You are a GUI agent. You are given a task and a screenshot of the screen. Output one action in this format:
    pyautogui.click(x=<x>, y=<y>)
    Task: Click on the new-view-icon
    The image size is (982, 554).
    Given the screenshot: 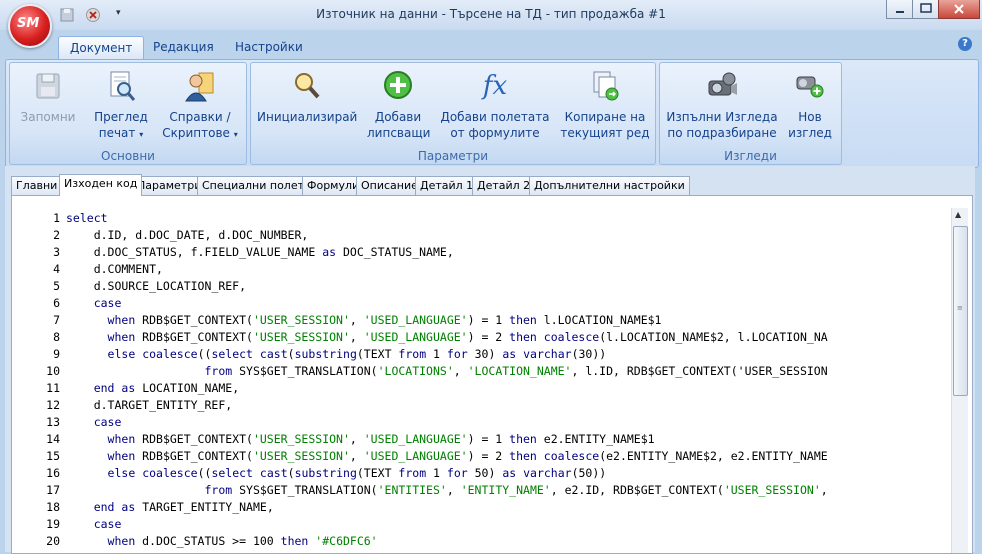 What is the action you would take?
    pyautogui.click(x=810, y=86)
    